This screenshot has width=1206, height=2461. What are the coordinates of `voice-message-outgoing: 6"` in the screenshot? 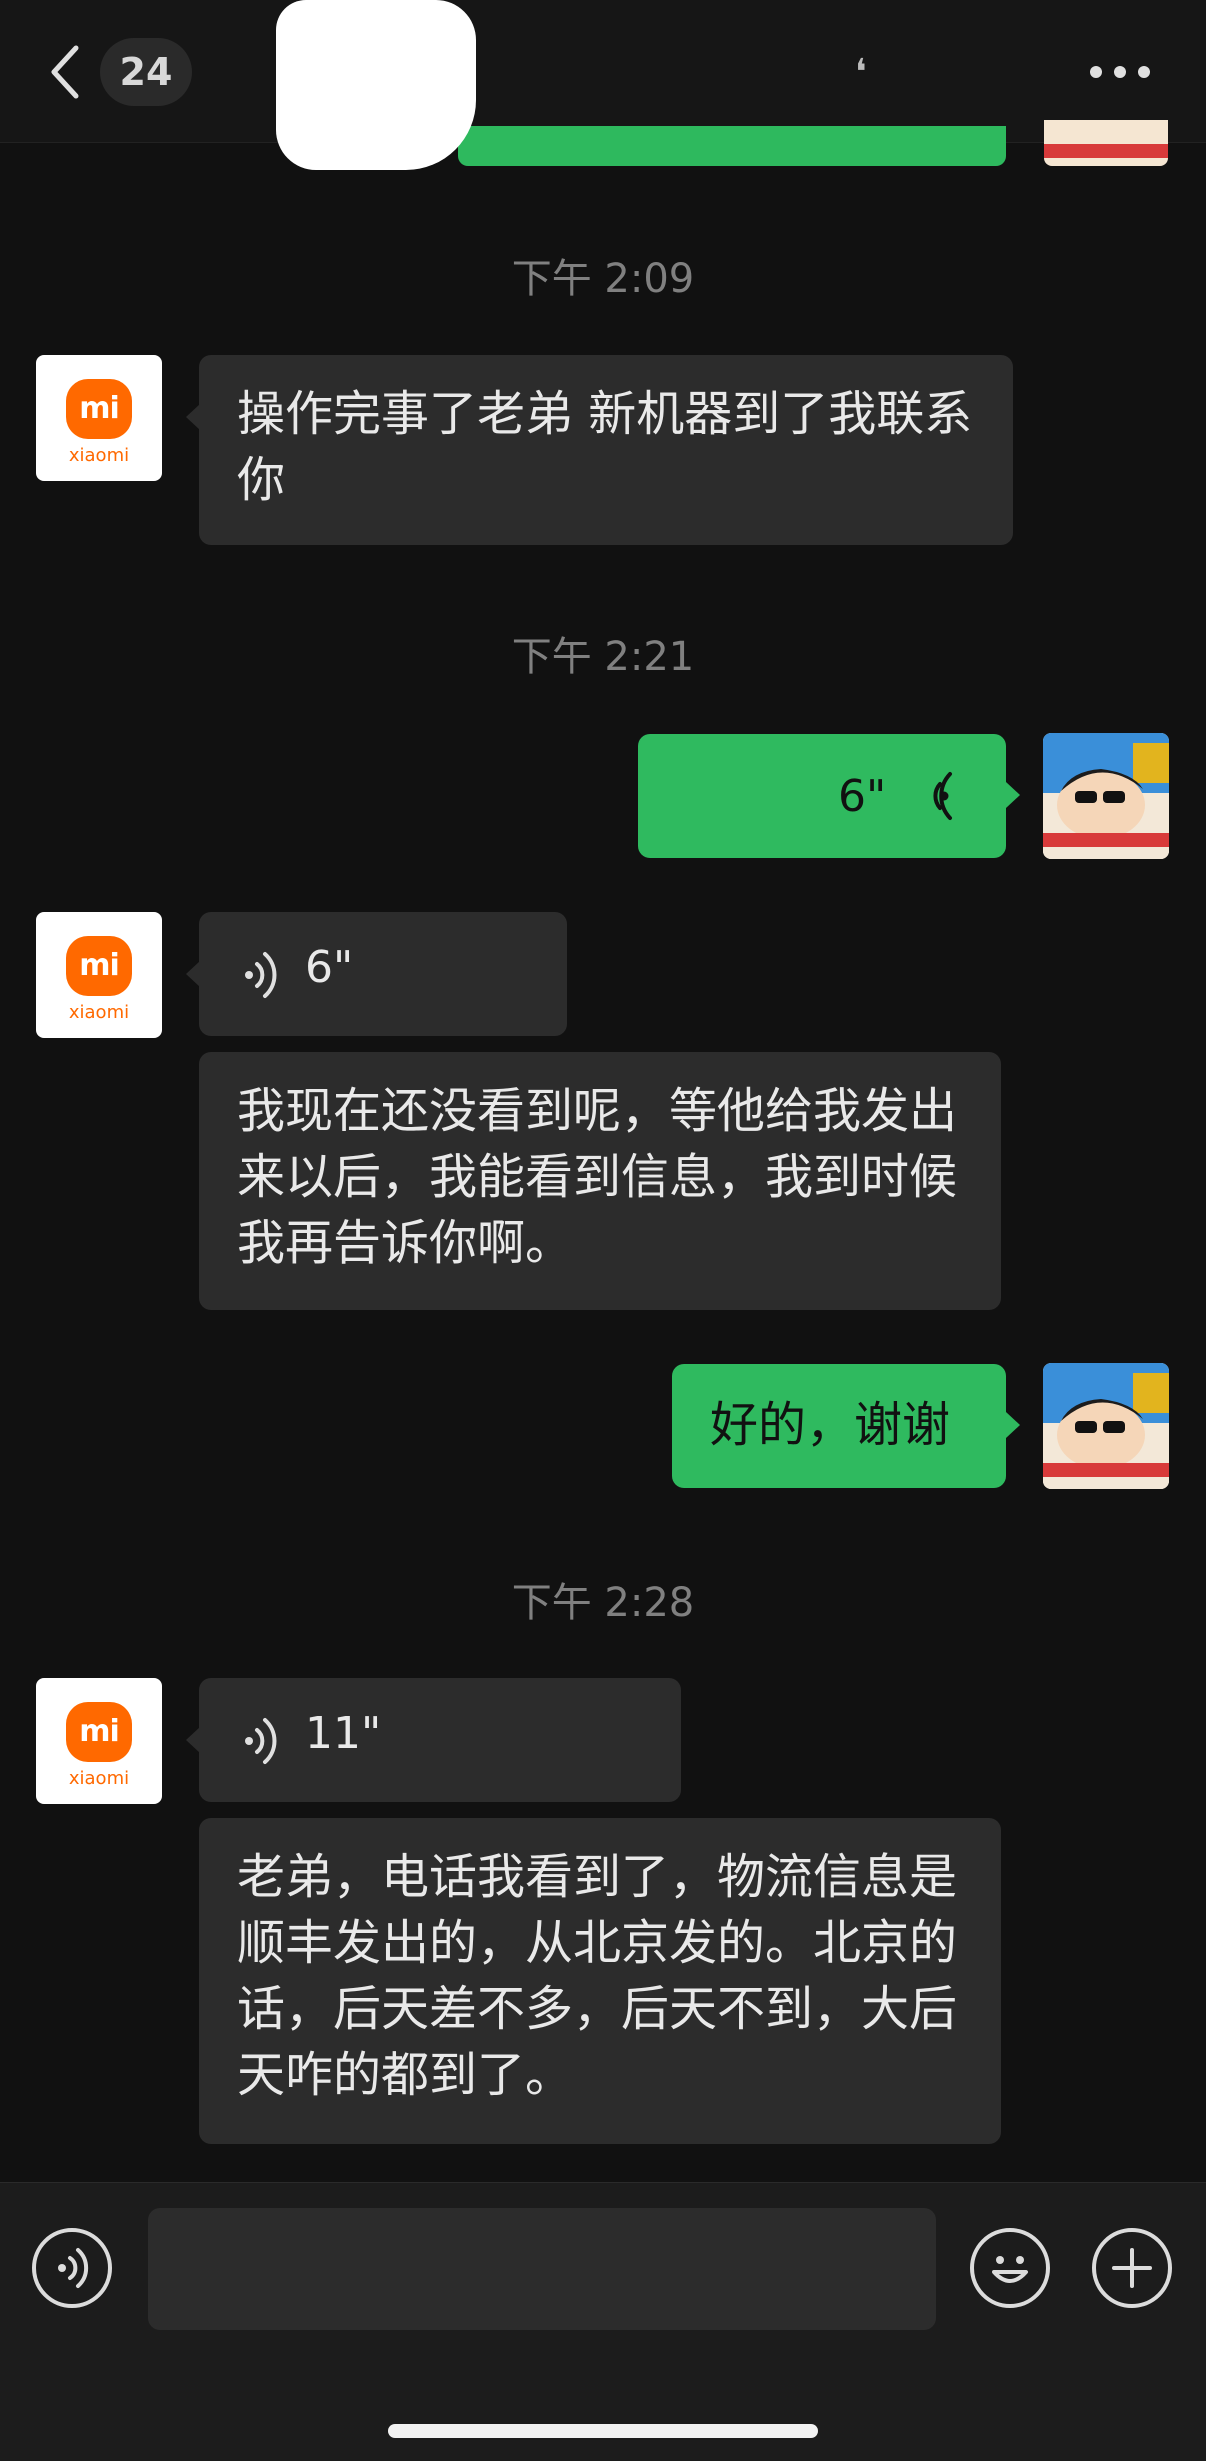 It's located at (822, 796).